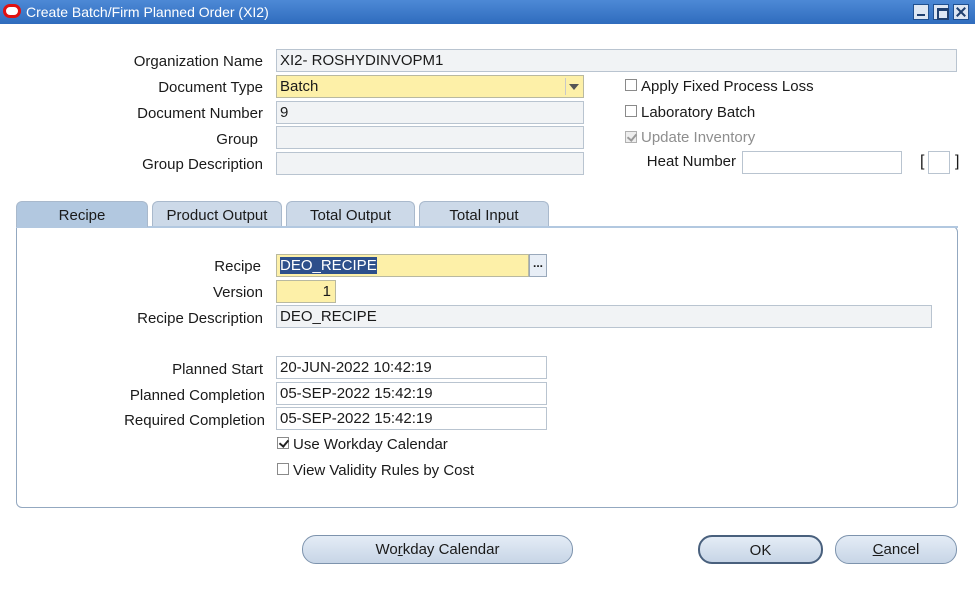 Image resolution: width=975 pixels, height=590 pixels. I want to click on descriptive-flexfield, so click(939, 162).